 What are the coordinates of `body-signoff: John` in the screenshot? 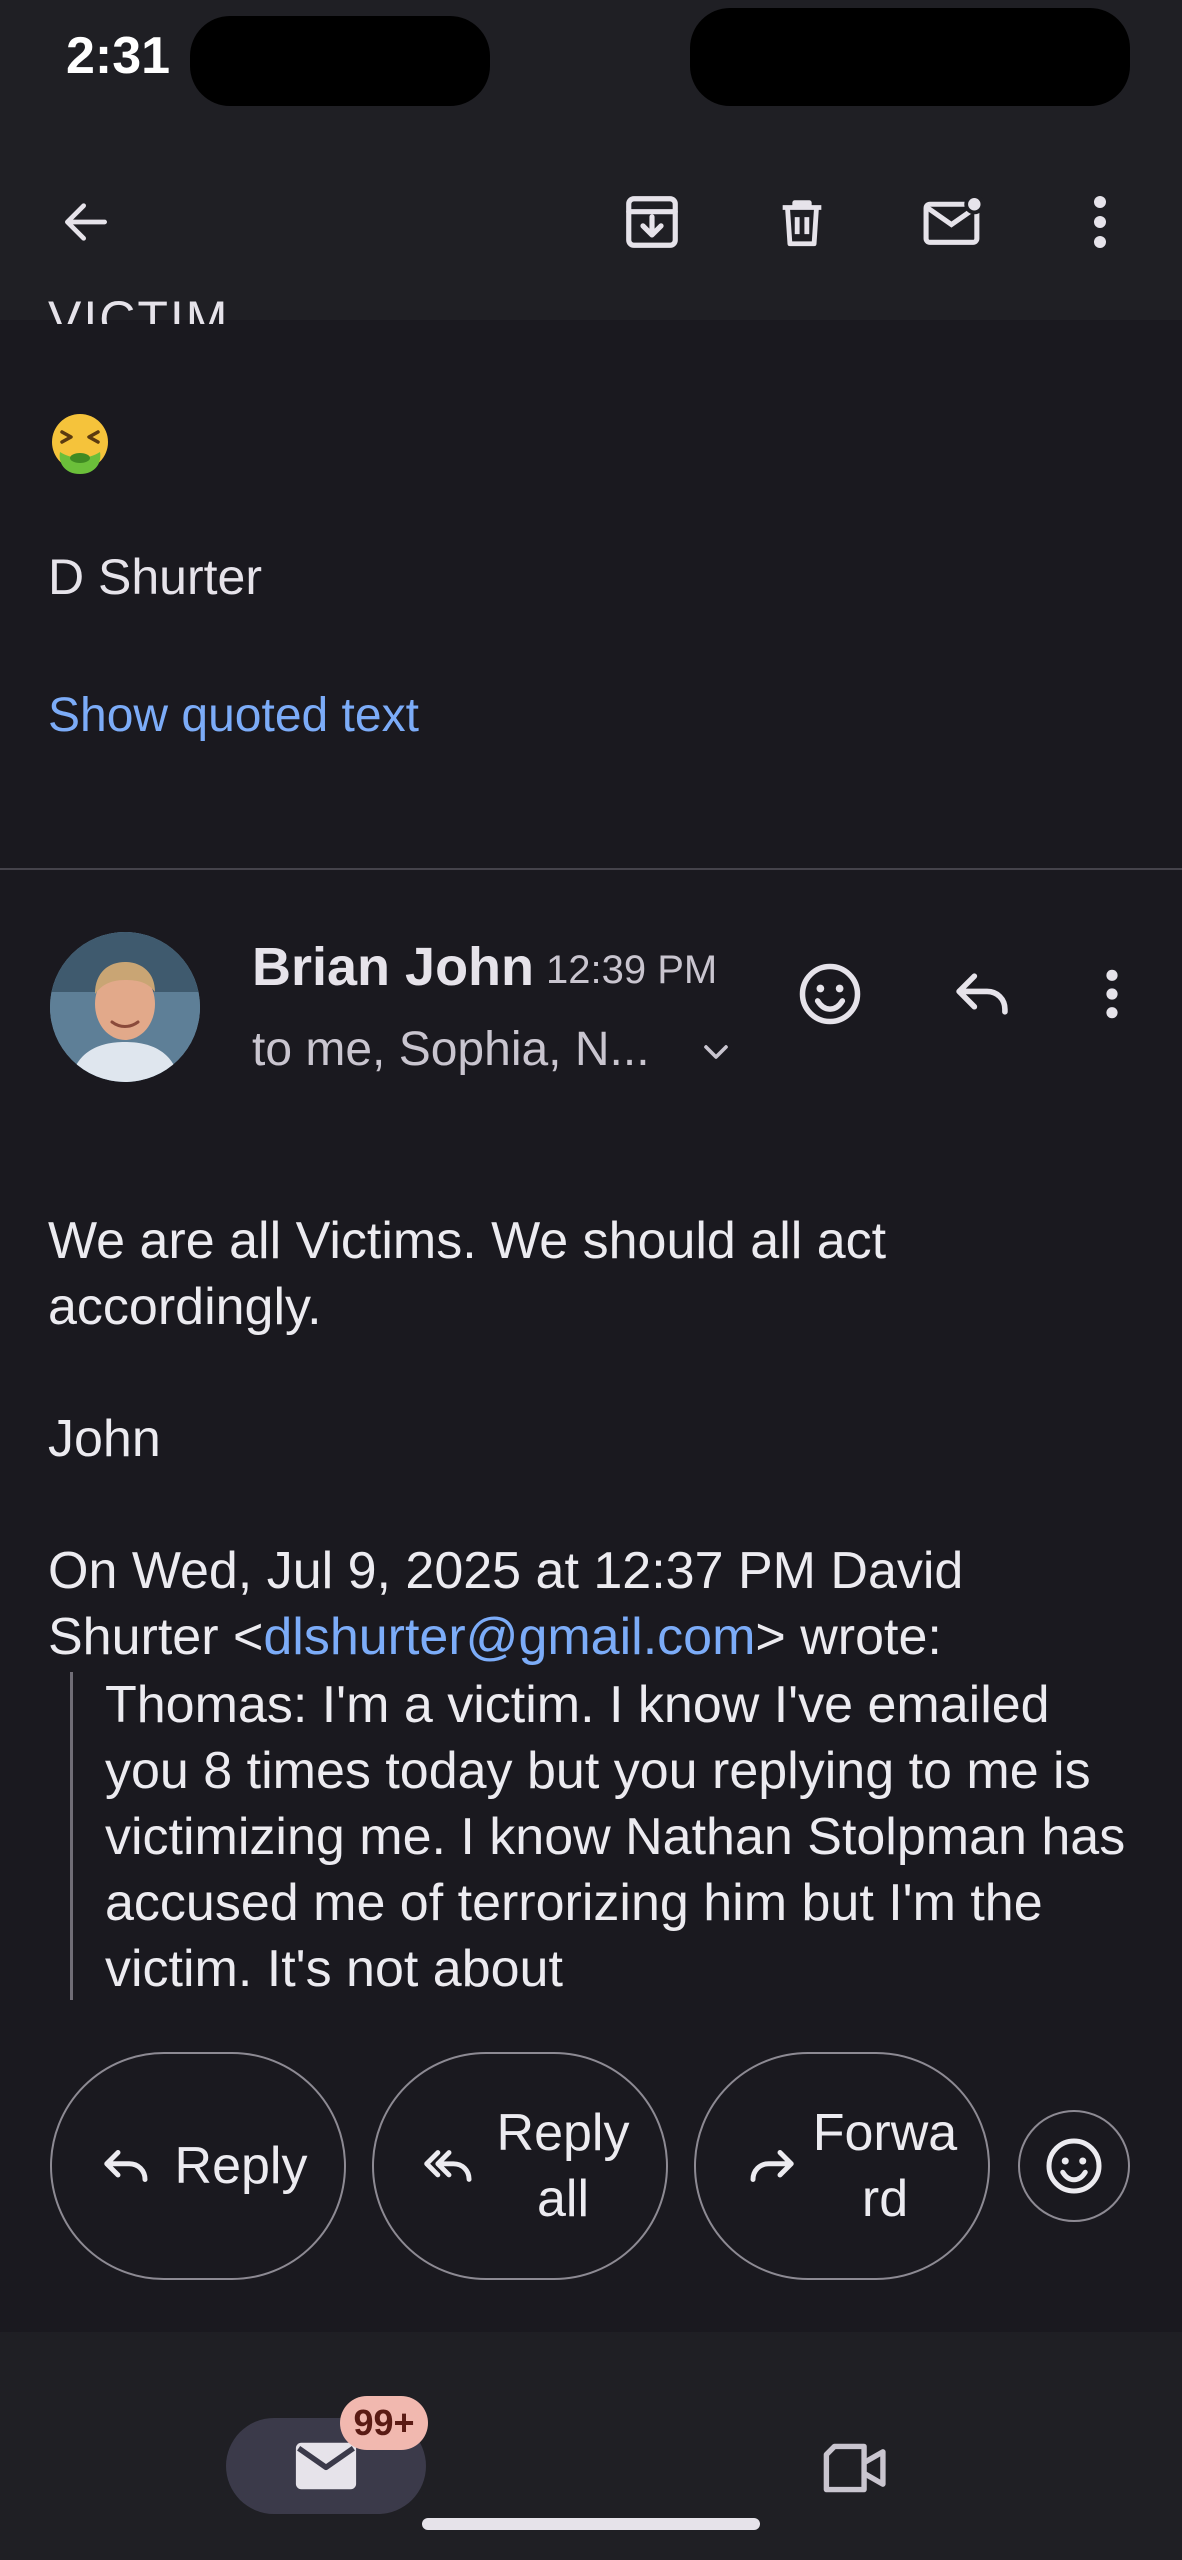 It's located at (104, 1439).